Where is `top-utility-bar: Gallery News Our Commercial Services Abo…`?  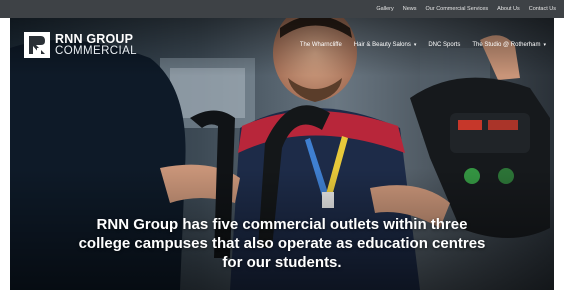 top-utility-bar: Gallery News Our Commercial Services Abo… is located at coordinates (282, 9).